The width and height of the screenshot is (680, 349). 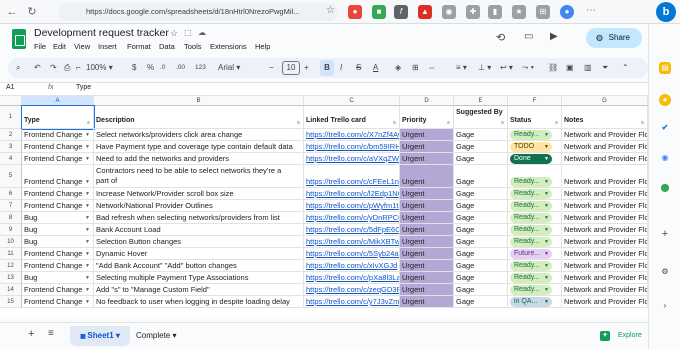 What do you see at coordinates (352, 302) in the screenshot?
I see `cell-trello-link: https://trello.com/c/y7J3vZmo` at bounding box center [352, 302].